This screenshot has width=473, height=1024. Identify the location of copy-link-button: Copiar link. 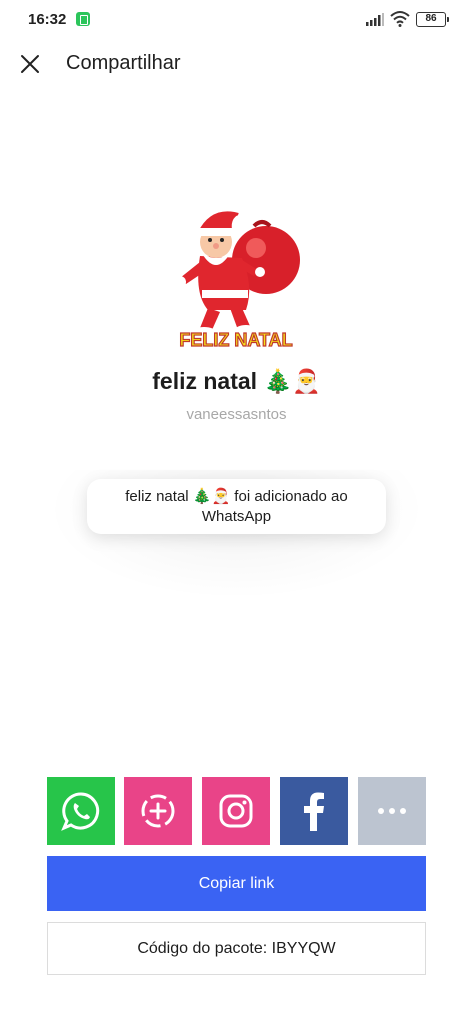
(236, 883).